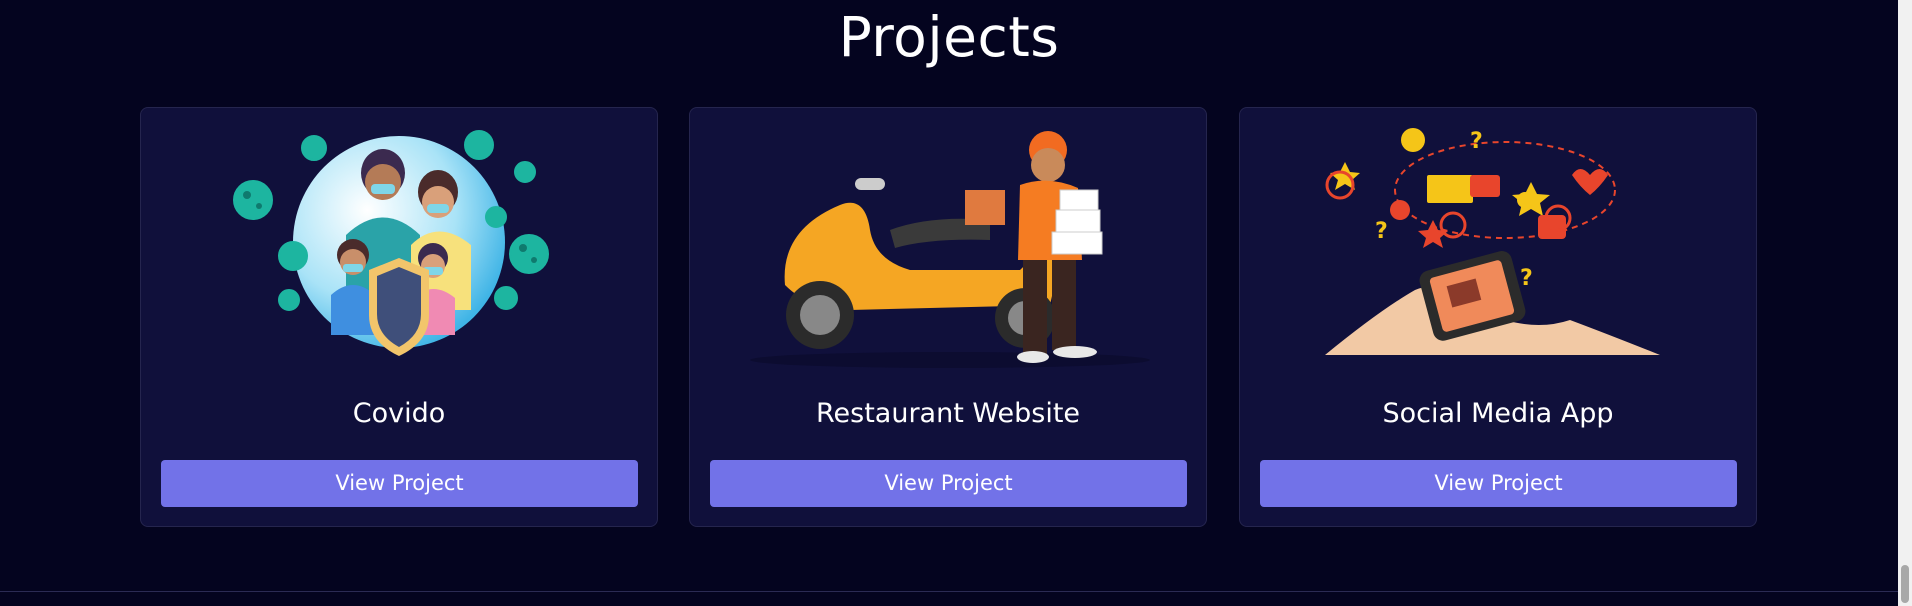 The width and height of the screenshot is (1912, 606). Describe the element at coordinates (1498, 483) in the screenshot. I see `view-project-button-social-media-app: View Project` at that location.